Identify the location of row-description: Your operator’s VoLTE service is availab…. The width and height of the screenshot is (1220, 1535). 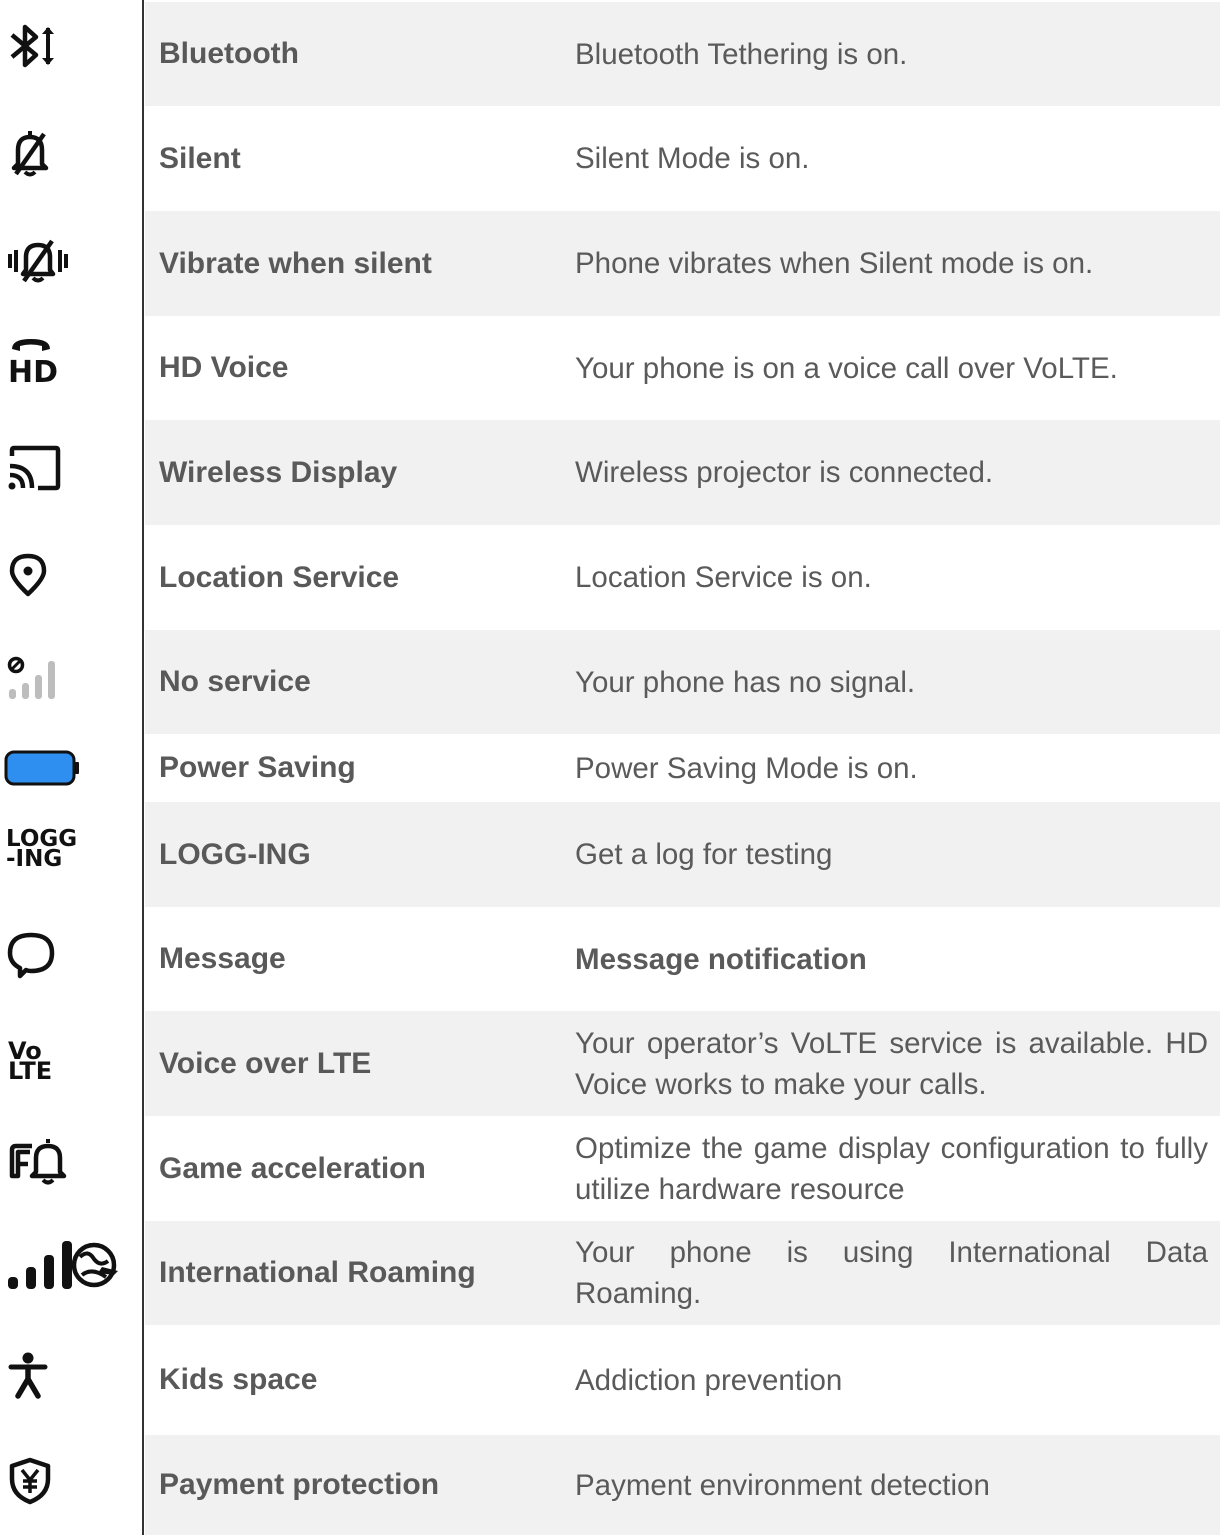
(891, 1063).